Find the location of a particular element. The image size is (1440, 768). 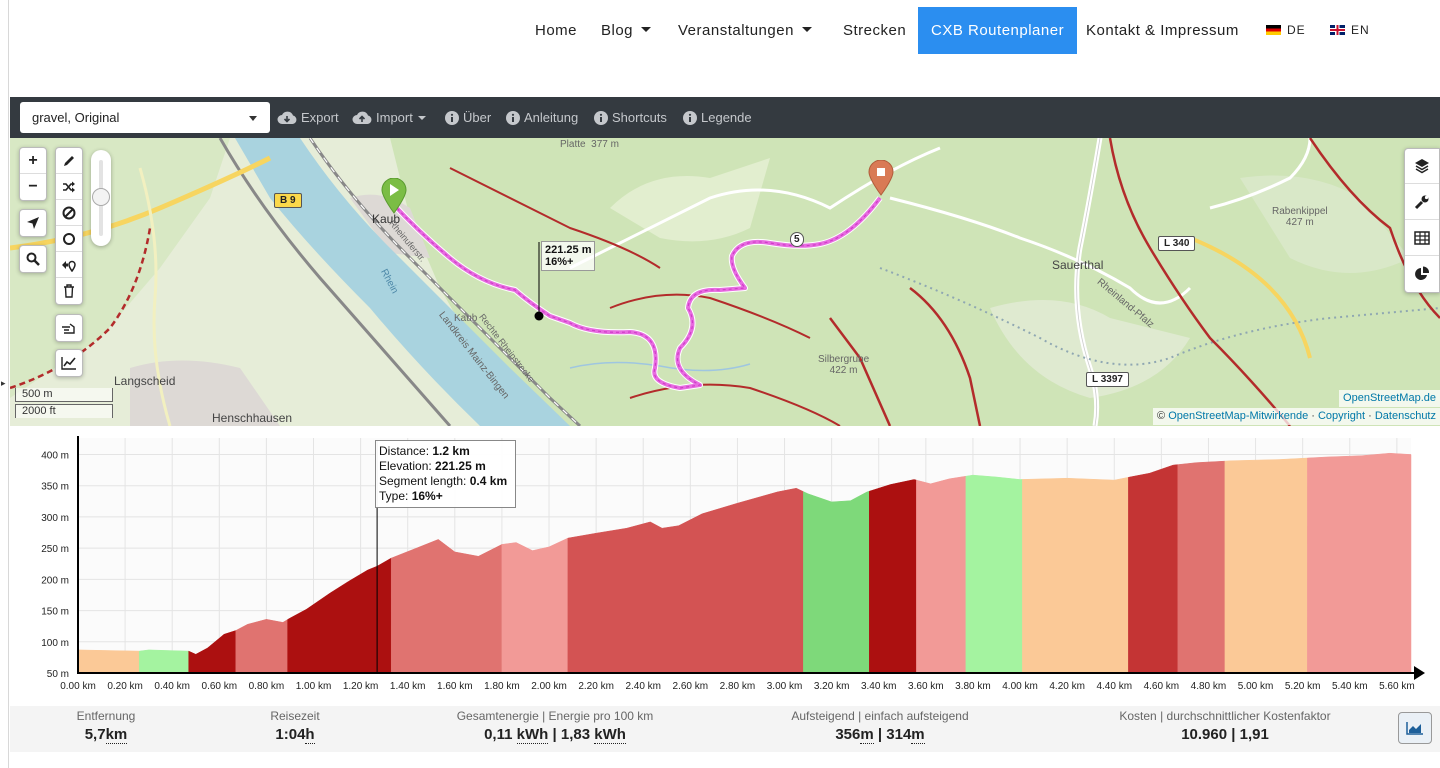

area-chart-icon is located at coordinates (1414, 728).